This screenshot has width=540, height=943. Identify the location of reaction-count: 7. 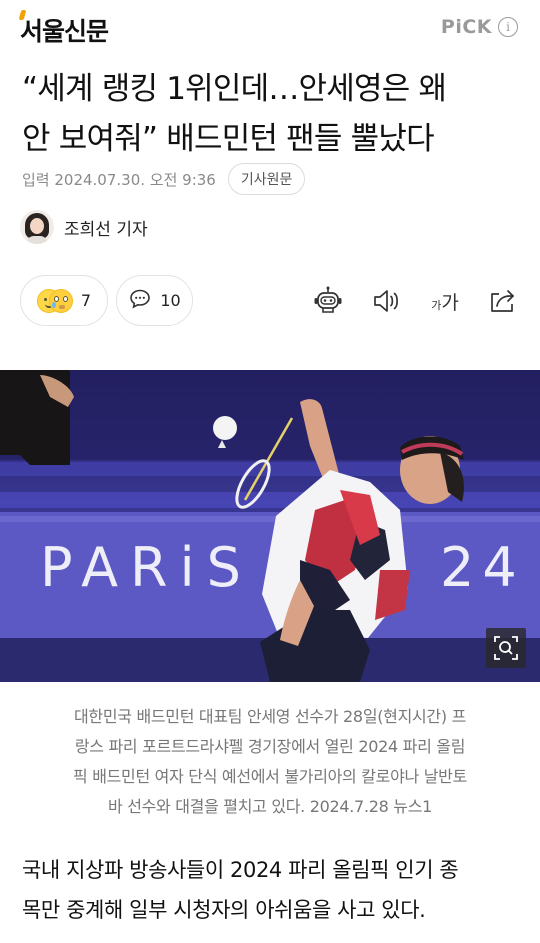
(86, 300).